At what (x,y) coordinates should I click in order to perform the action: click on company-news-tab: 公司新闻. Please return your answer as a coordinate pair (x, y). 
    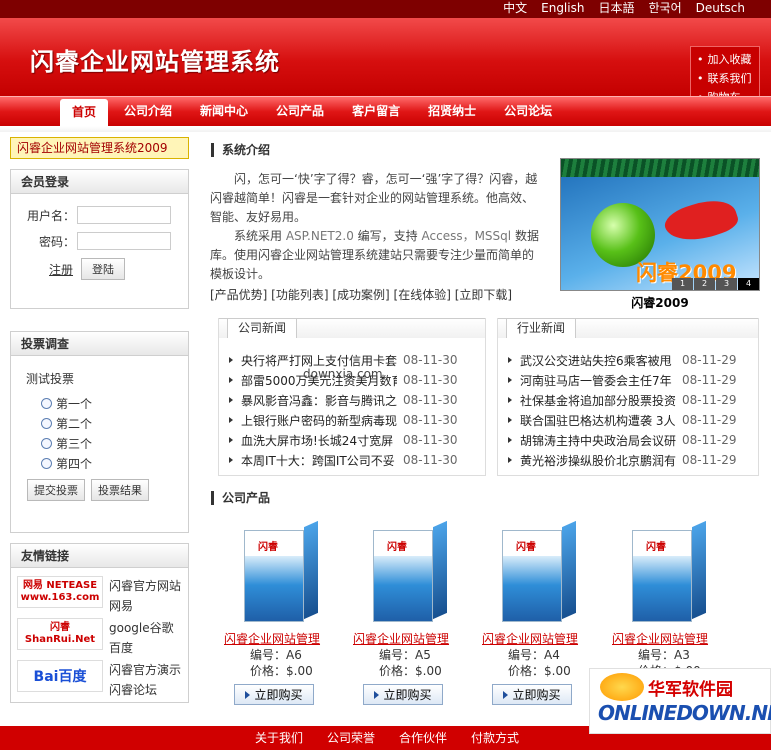
    Looking at the image, I should click on (262, 328).